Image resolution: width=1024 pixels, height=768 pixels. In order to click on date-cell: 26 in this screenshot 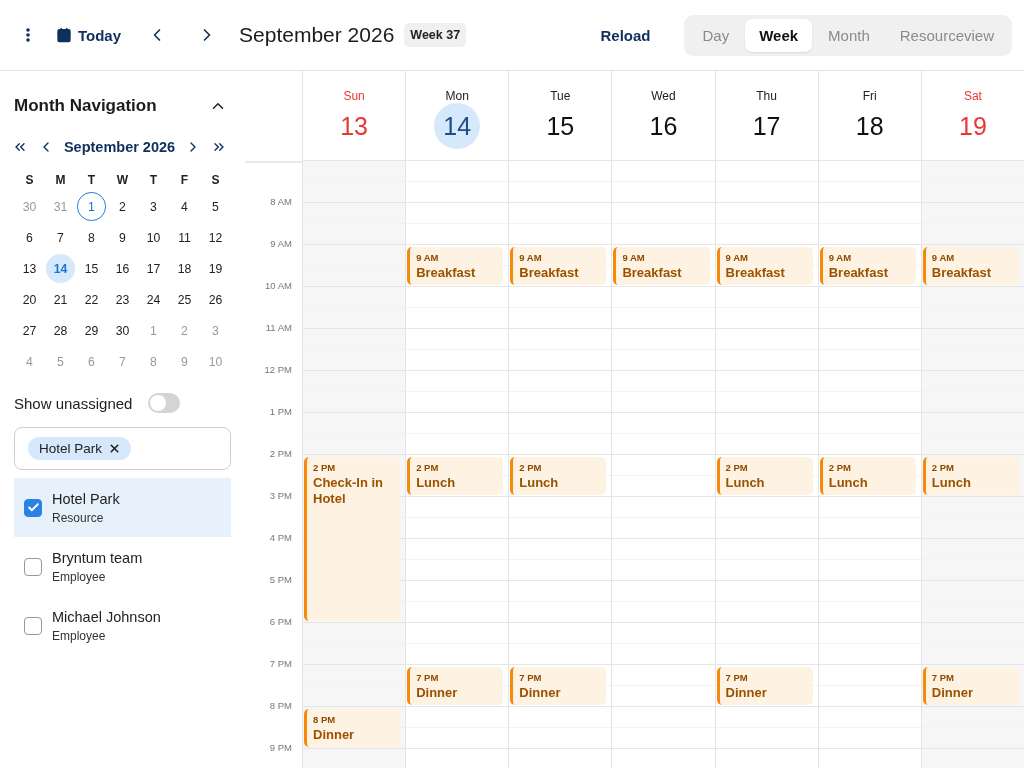, I will do `click(215, 299)`.